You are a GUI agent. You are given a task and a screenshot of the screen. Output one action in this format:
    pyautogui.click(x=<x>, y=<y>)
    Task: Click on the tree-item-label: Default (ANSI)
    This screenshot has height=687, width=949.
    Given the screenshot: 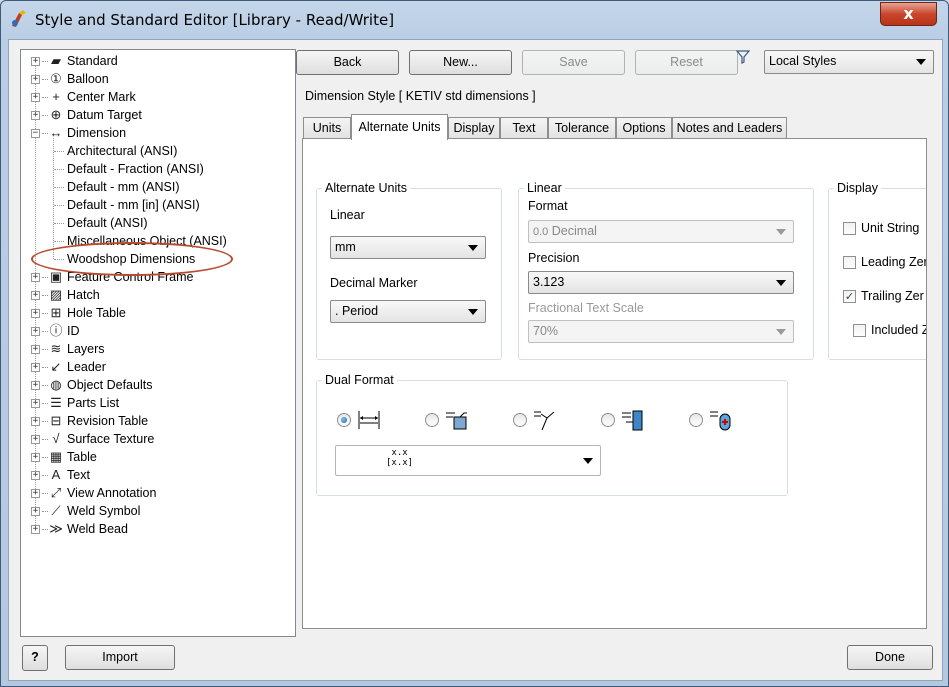 What is the action you would take?
    pyautogui.click(x=107, y=223)
    